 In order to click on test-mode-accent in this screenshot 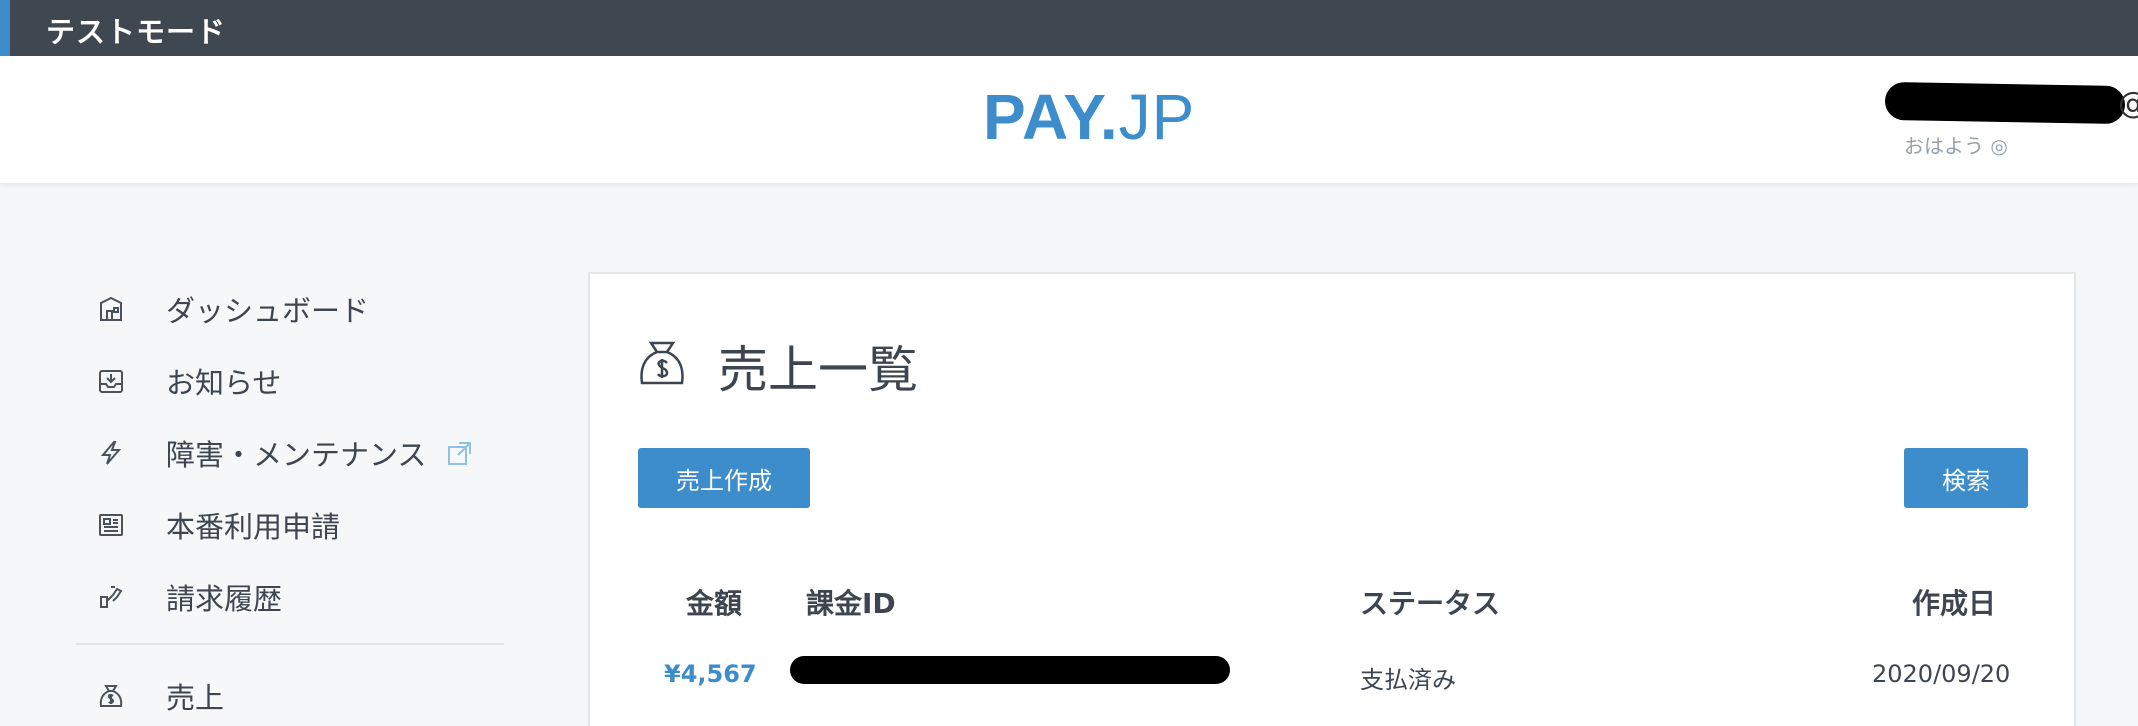, I will do `click(5, 28)`.